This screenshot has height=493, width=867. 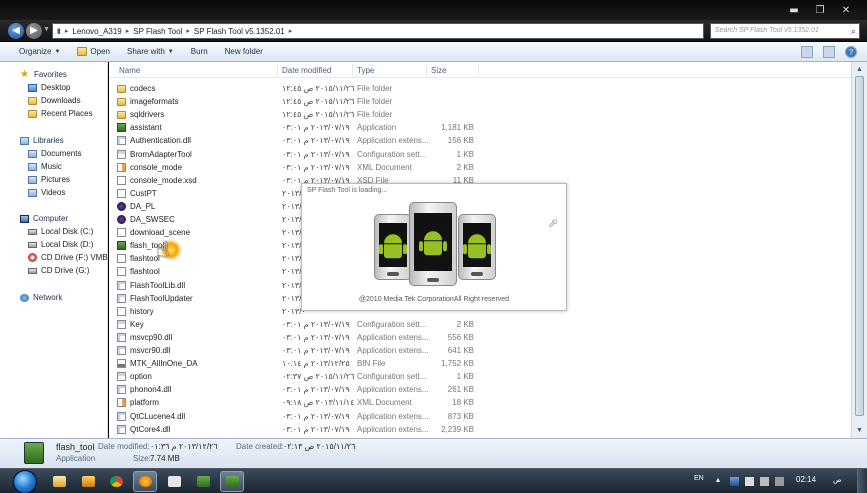 I want to click on network-icon, so click(x=749, y=481).